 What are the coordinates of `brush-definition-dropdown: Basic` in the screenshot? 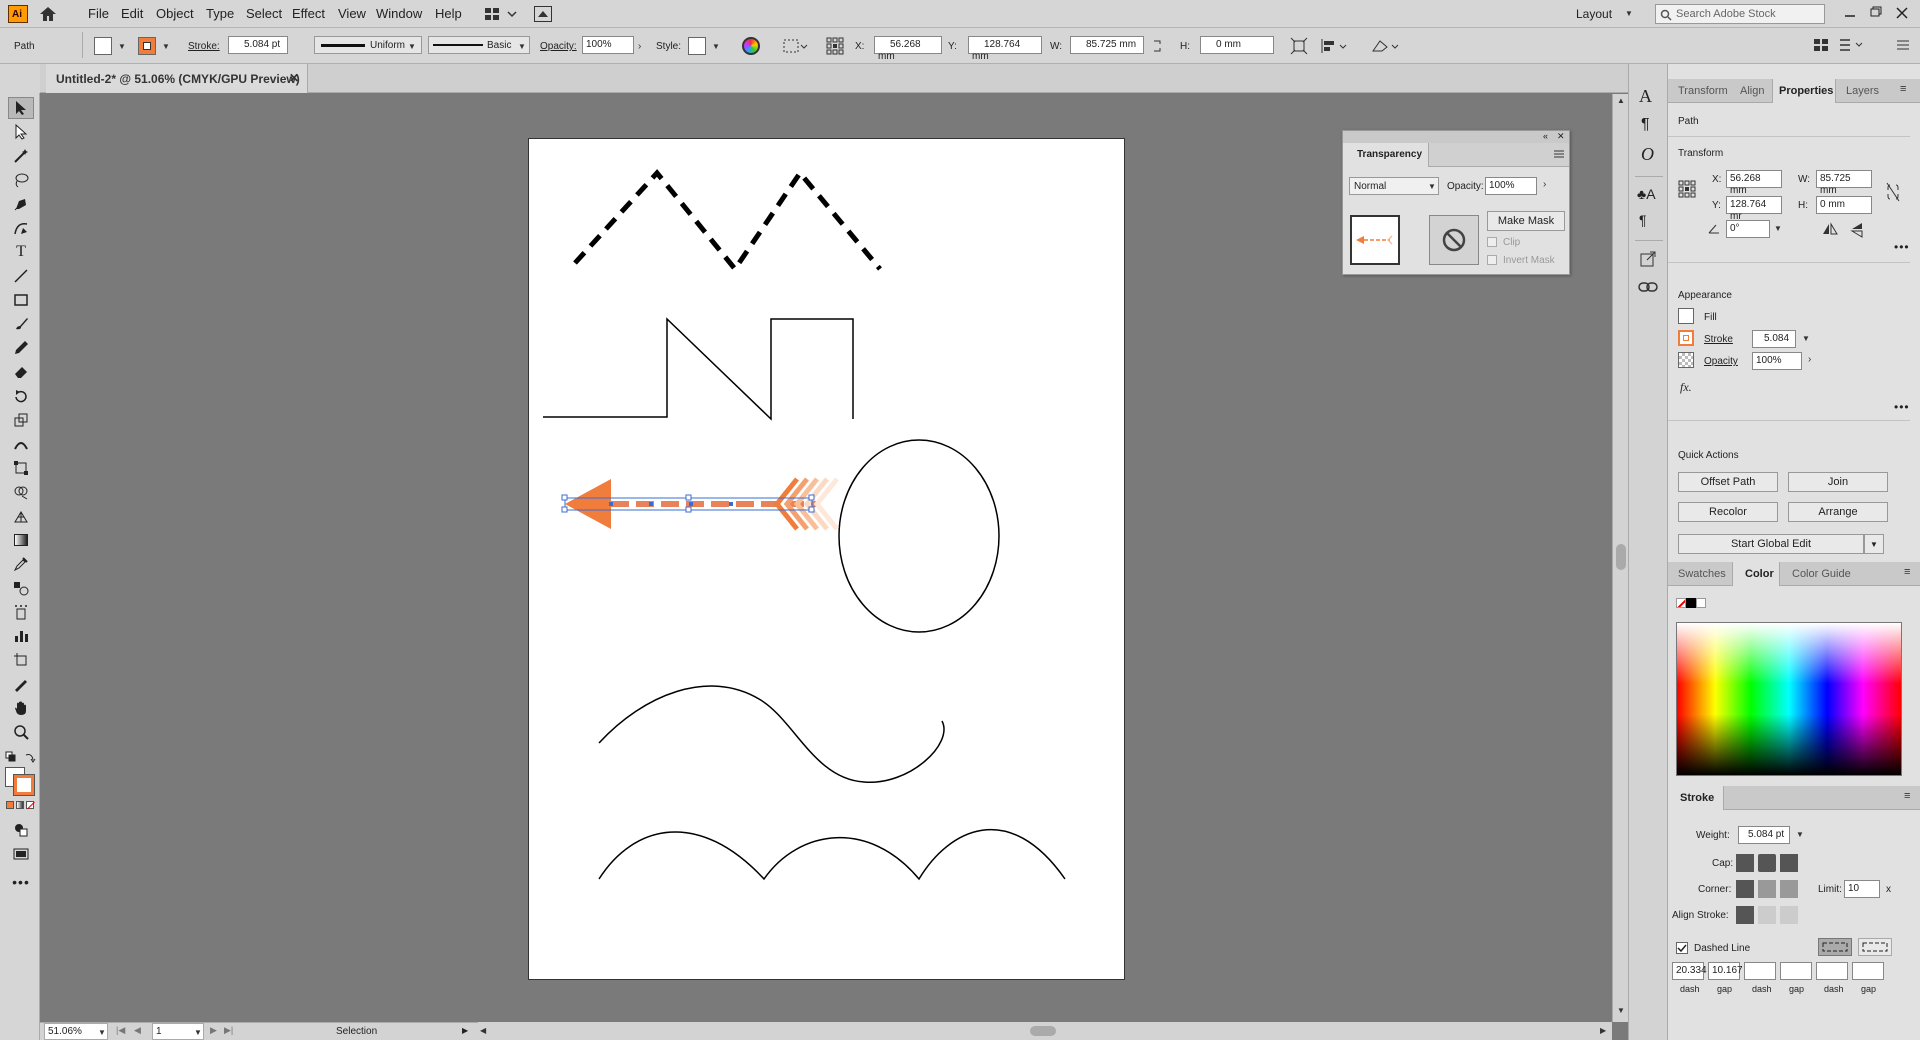 It's located at (479, 45).